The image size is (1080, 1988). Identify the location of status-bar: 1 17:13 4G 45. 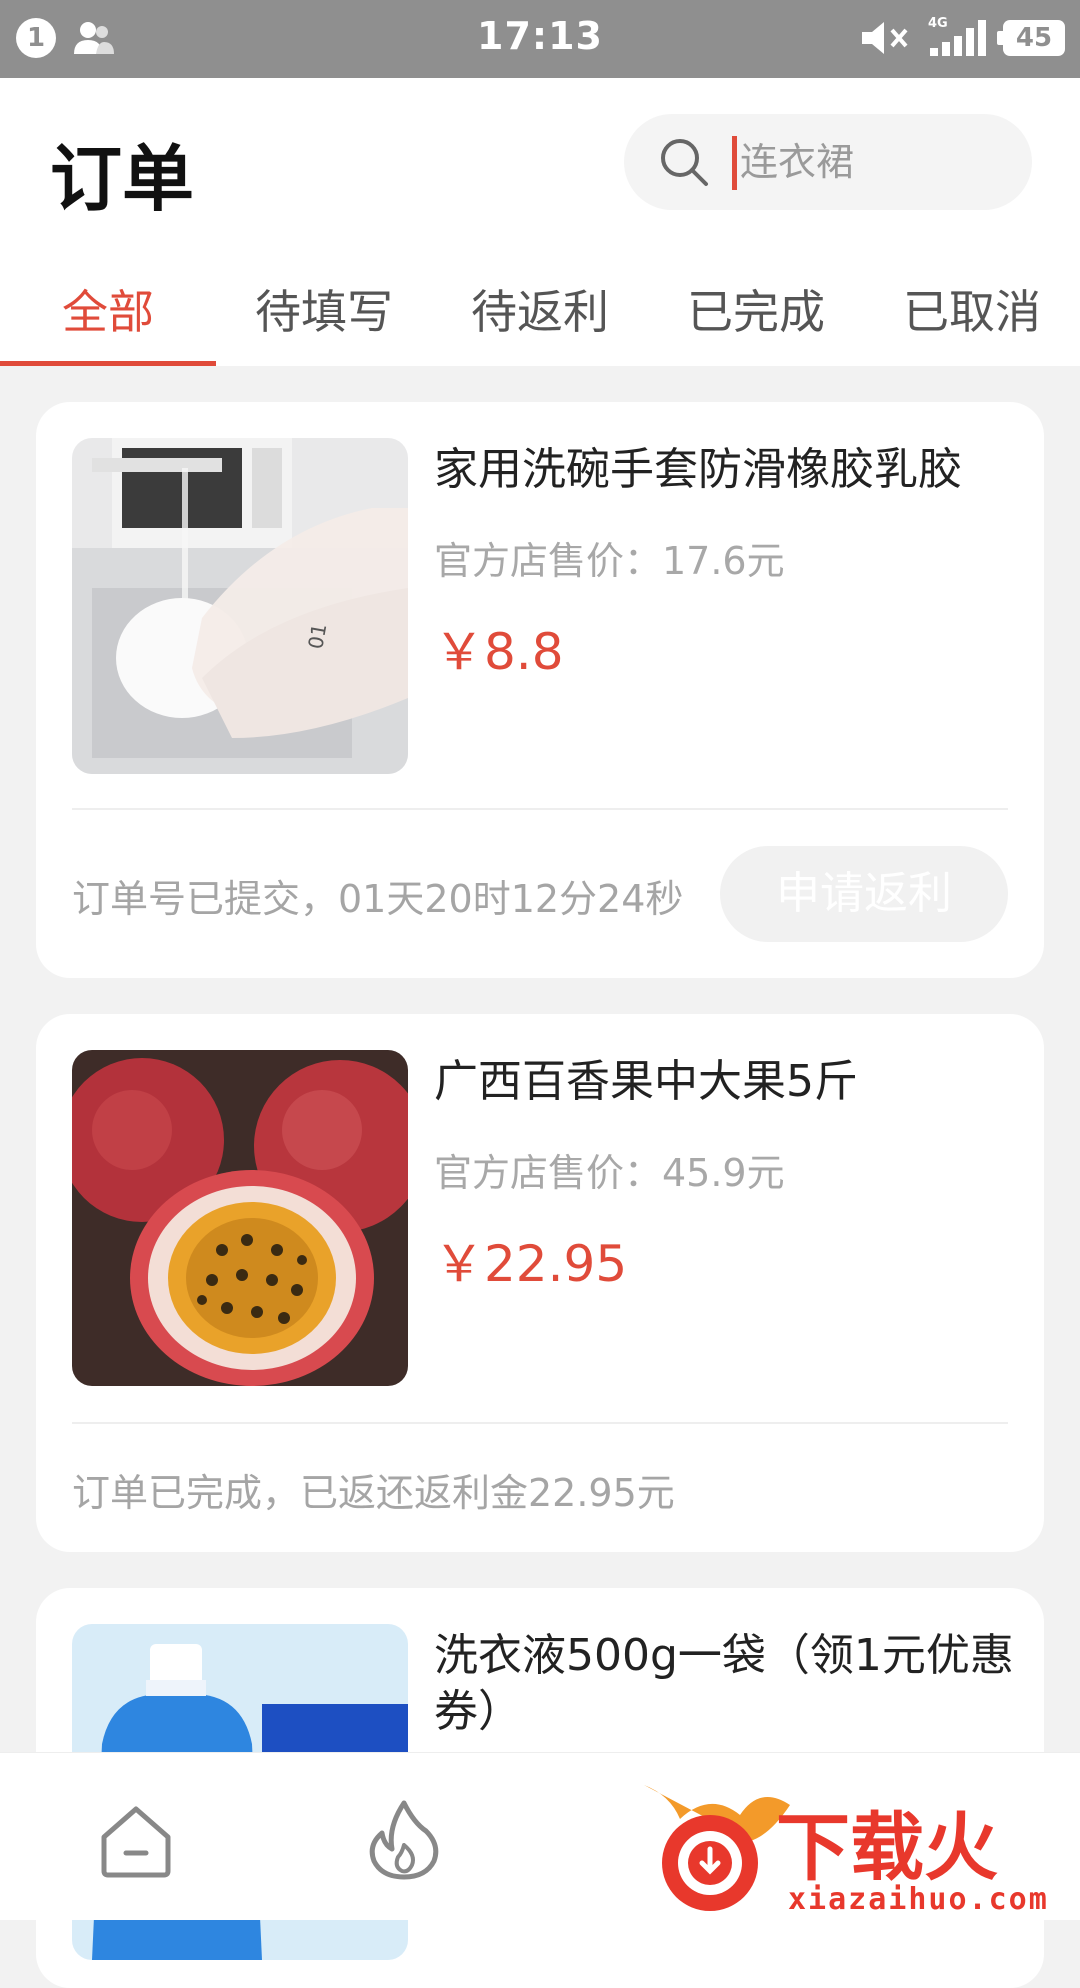
(540, 39).